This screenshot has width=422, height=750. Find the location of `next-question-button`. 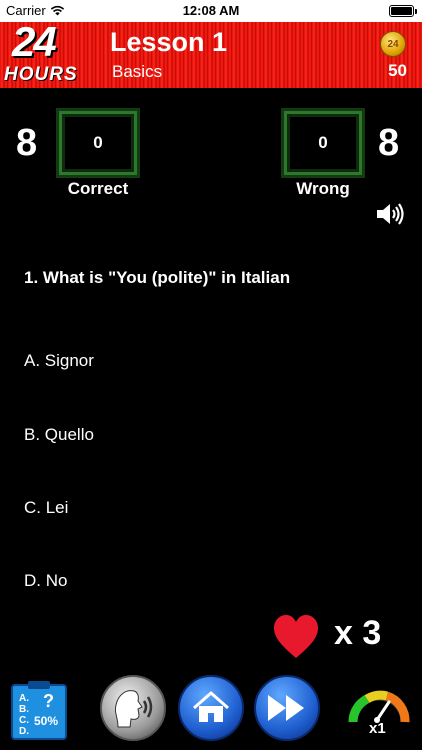

next-question-button is located at coordinates (287, 708).